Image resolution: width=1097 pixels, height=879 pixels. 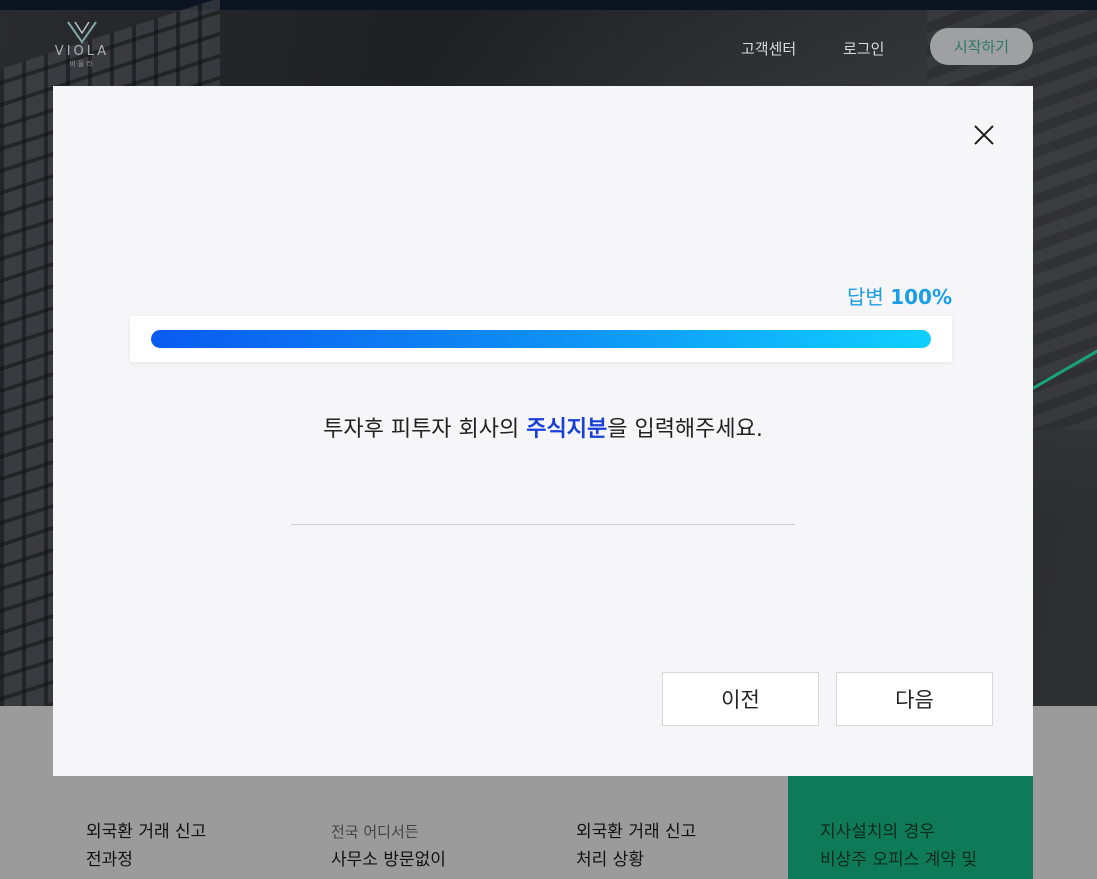 I want to click on question-after: 을 입력해주세요., so click(x=685, y=429).